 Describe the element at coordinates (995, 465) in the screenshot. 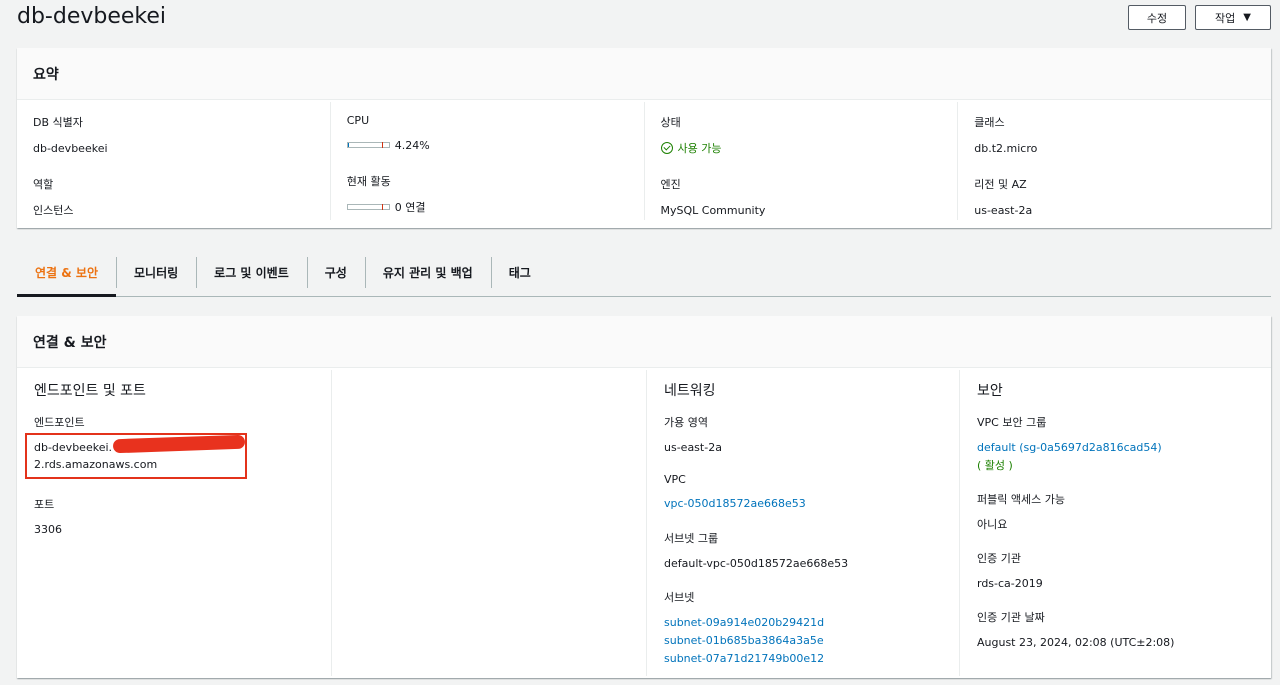

I see `security-group-status: ( 활성 )` at that location.